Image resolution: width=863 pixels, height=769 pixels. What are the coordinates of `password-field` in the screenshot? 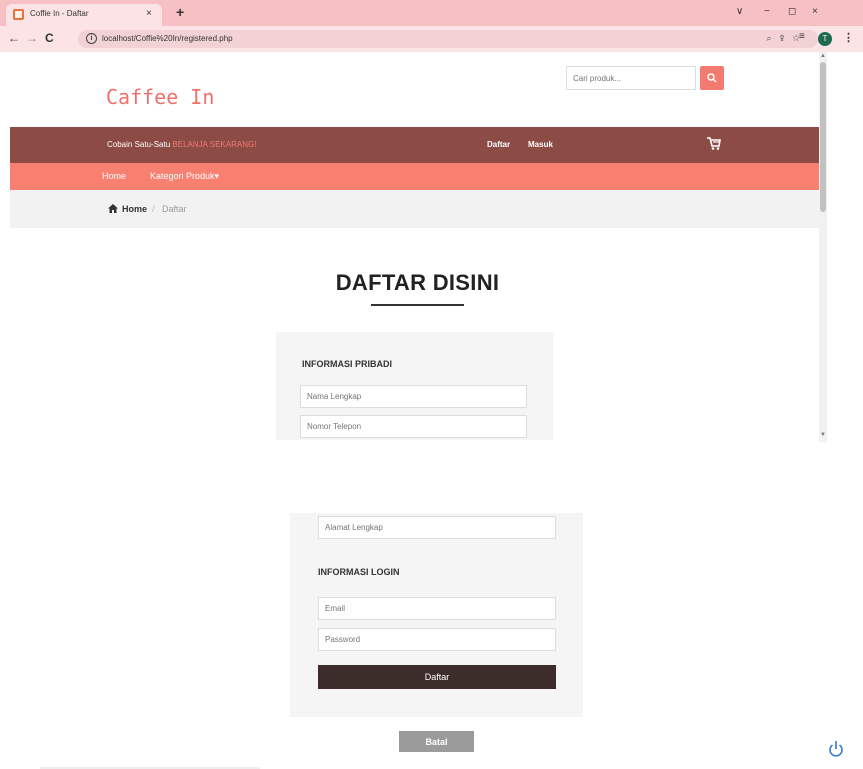 It's located at (437, 639).